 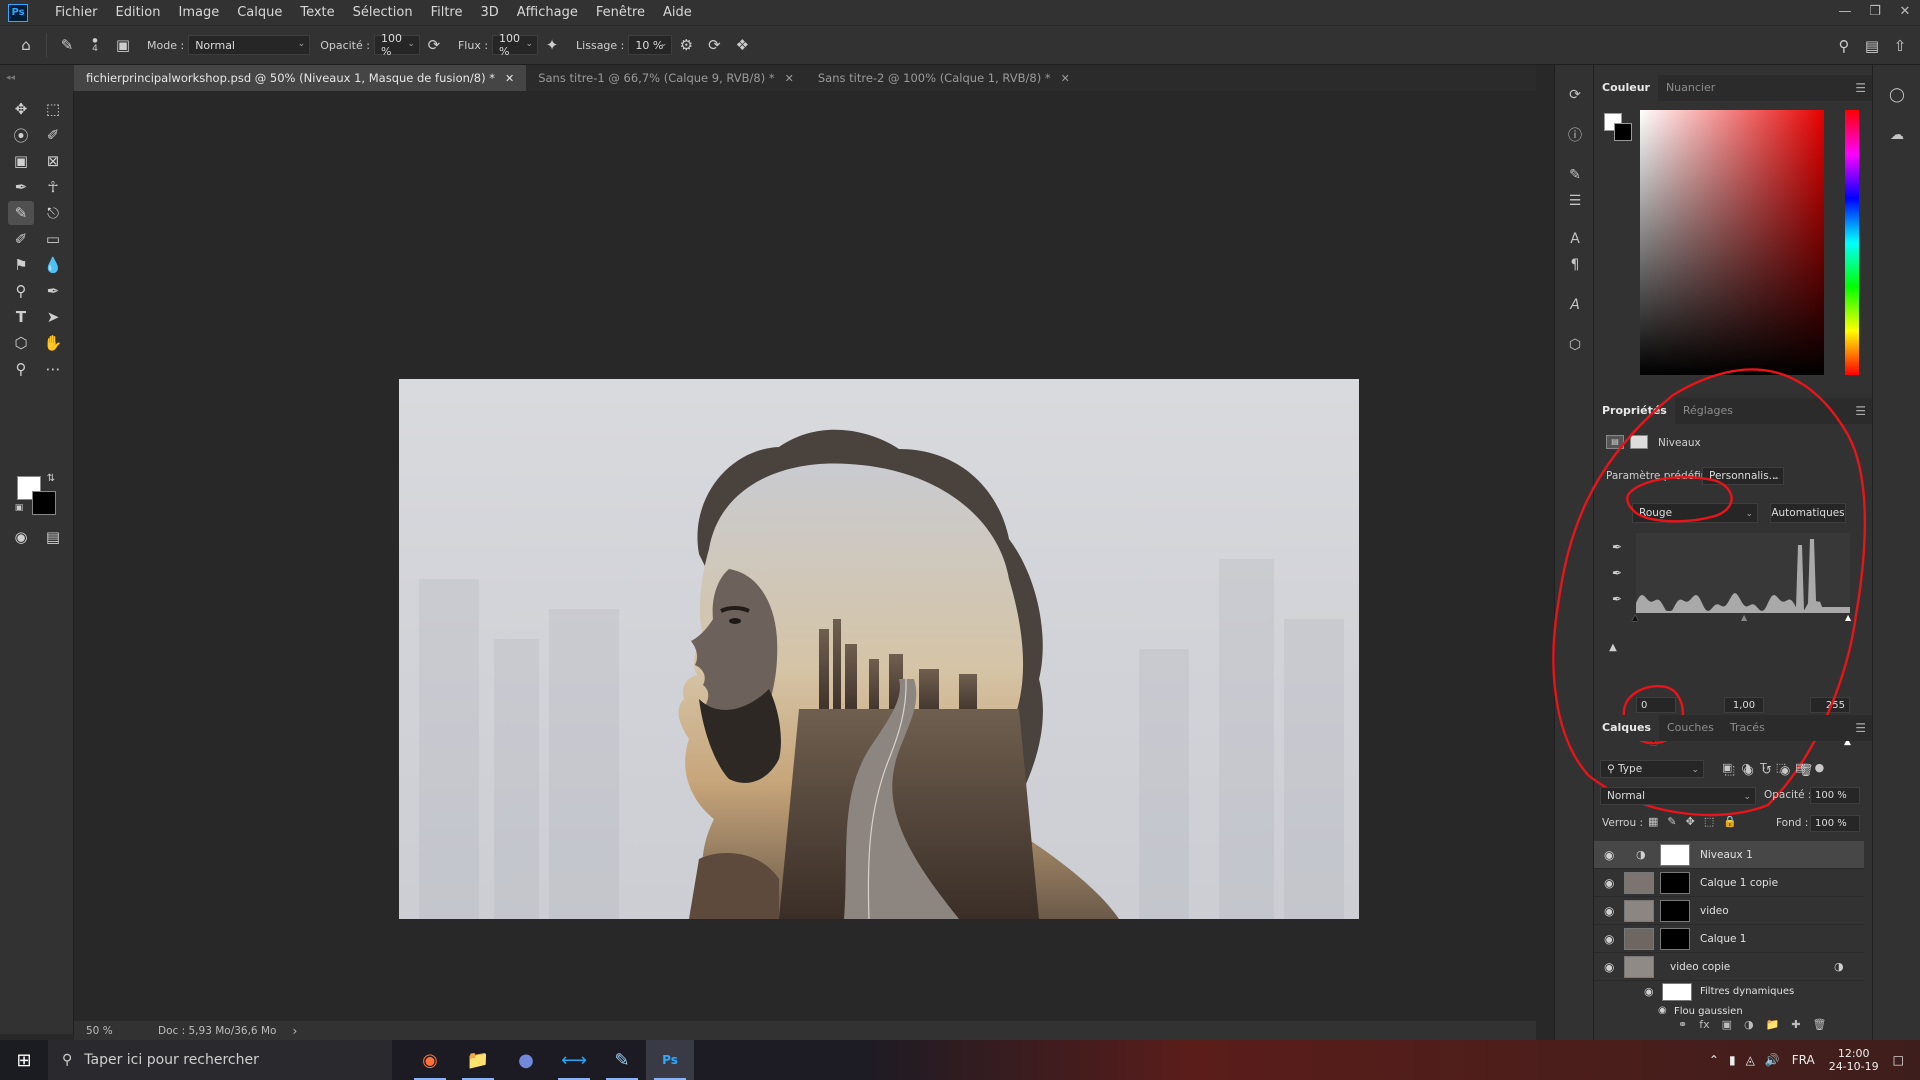 I want to click on auto-button: Automatiques, so click(x=1808, y=513).